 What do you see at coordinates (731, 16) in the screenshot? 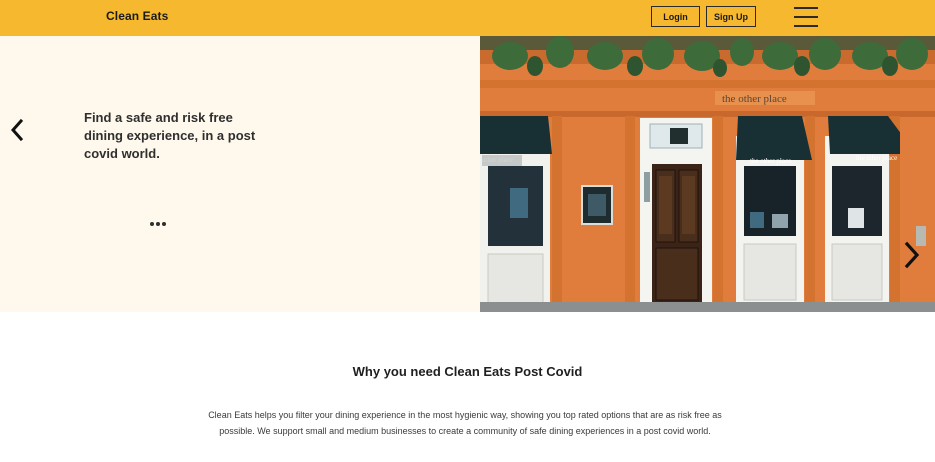
I see `signup-button: Sign Up` at bounding box center [731, 16].